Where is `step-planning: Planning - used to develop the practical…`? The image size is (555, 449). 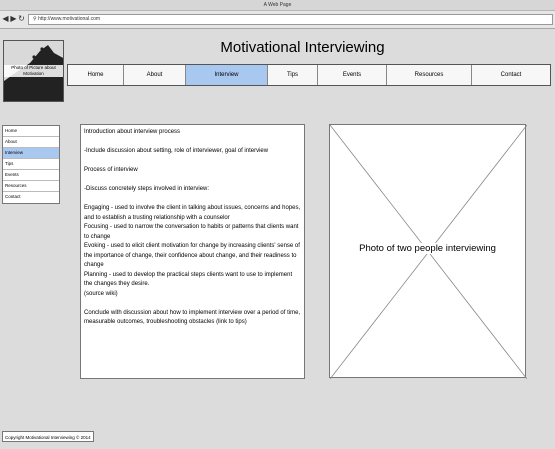
step-planning: Planning - used to develop the practical… is located at coordinates (188, 279).